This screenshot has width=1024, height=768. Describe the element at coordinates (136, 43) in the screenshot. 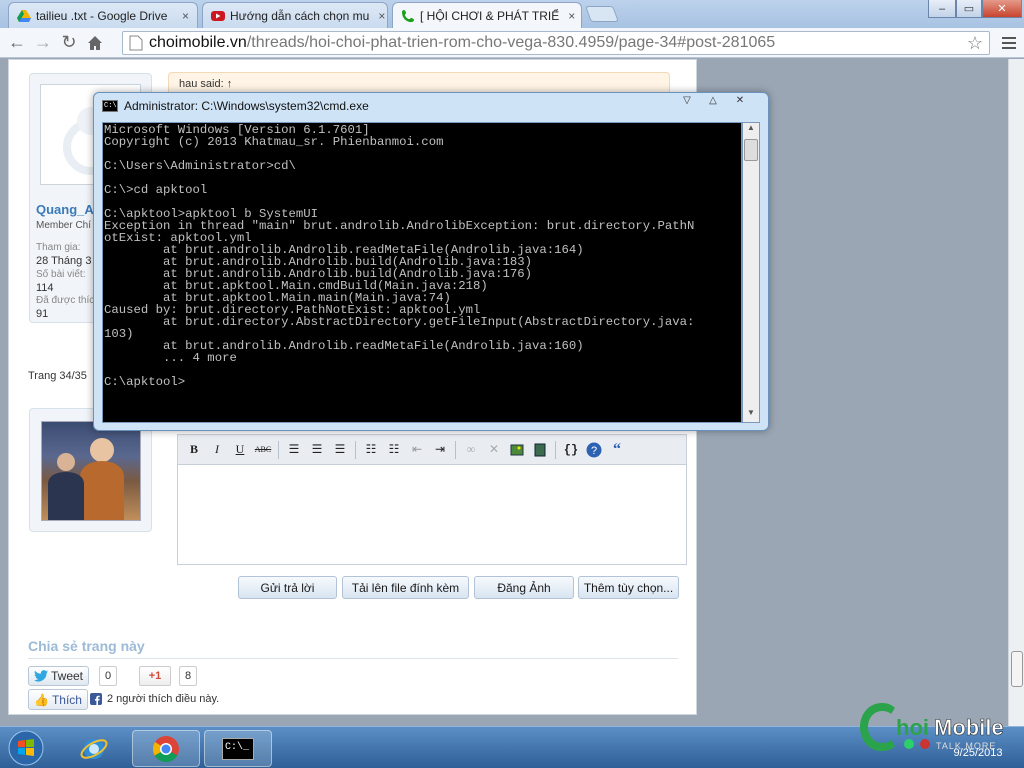

I see `page-icon` at that location.